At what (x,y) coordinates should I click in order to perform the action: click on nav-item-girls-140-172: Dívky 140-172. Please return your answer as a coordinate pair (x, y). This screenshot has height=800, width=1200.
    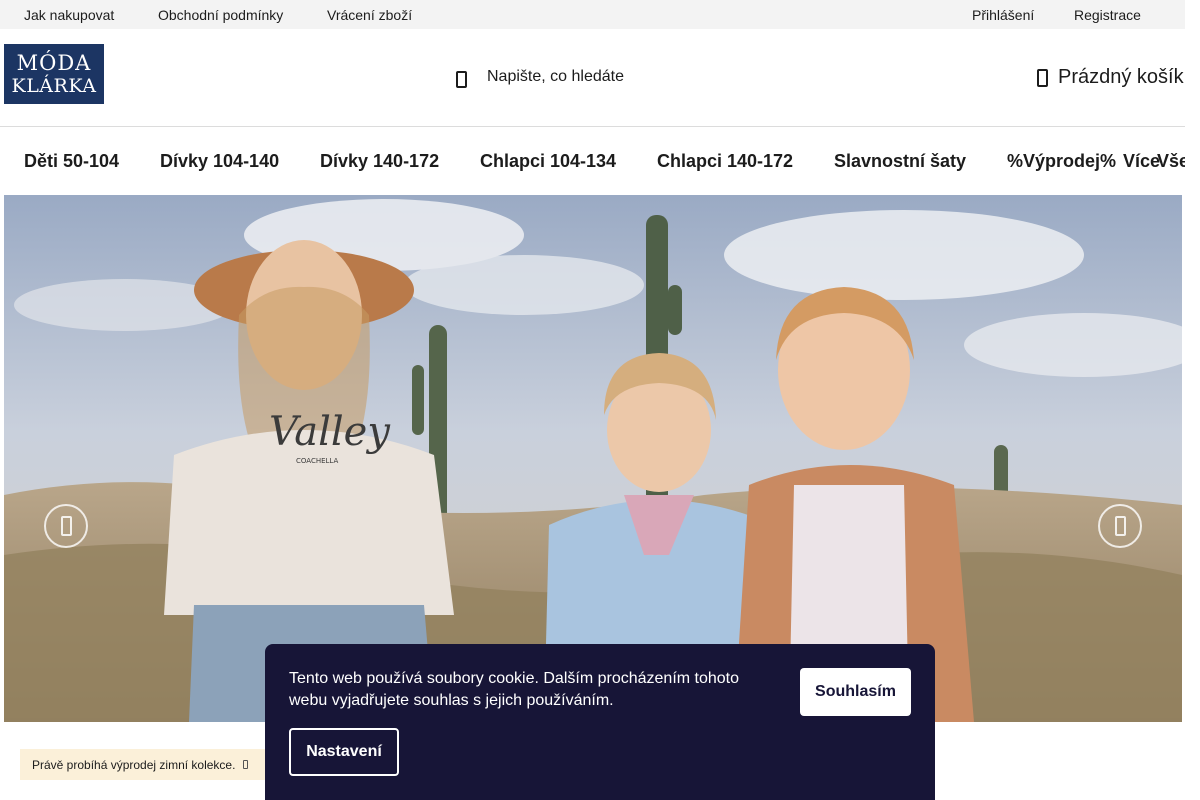
    Looking at the image, I should click on (379, 161).